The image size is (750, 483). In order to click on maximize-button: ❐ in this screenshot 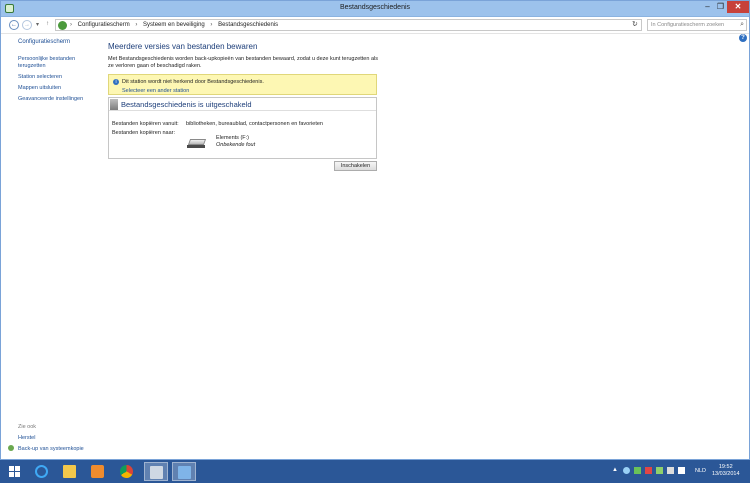, I will do `click(720, 7)`.